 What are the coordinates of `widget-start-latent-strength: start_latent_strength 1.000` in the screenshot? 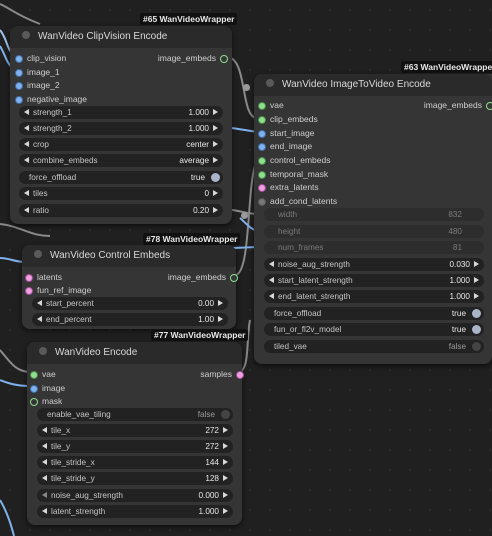 It's located at (374, 280).